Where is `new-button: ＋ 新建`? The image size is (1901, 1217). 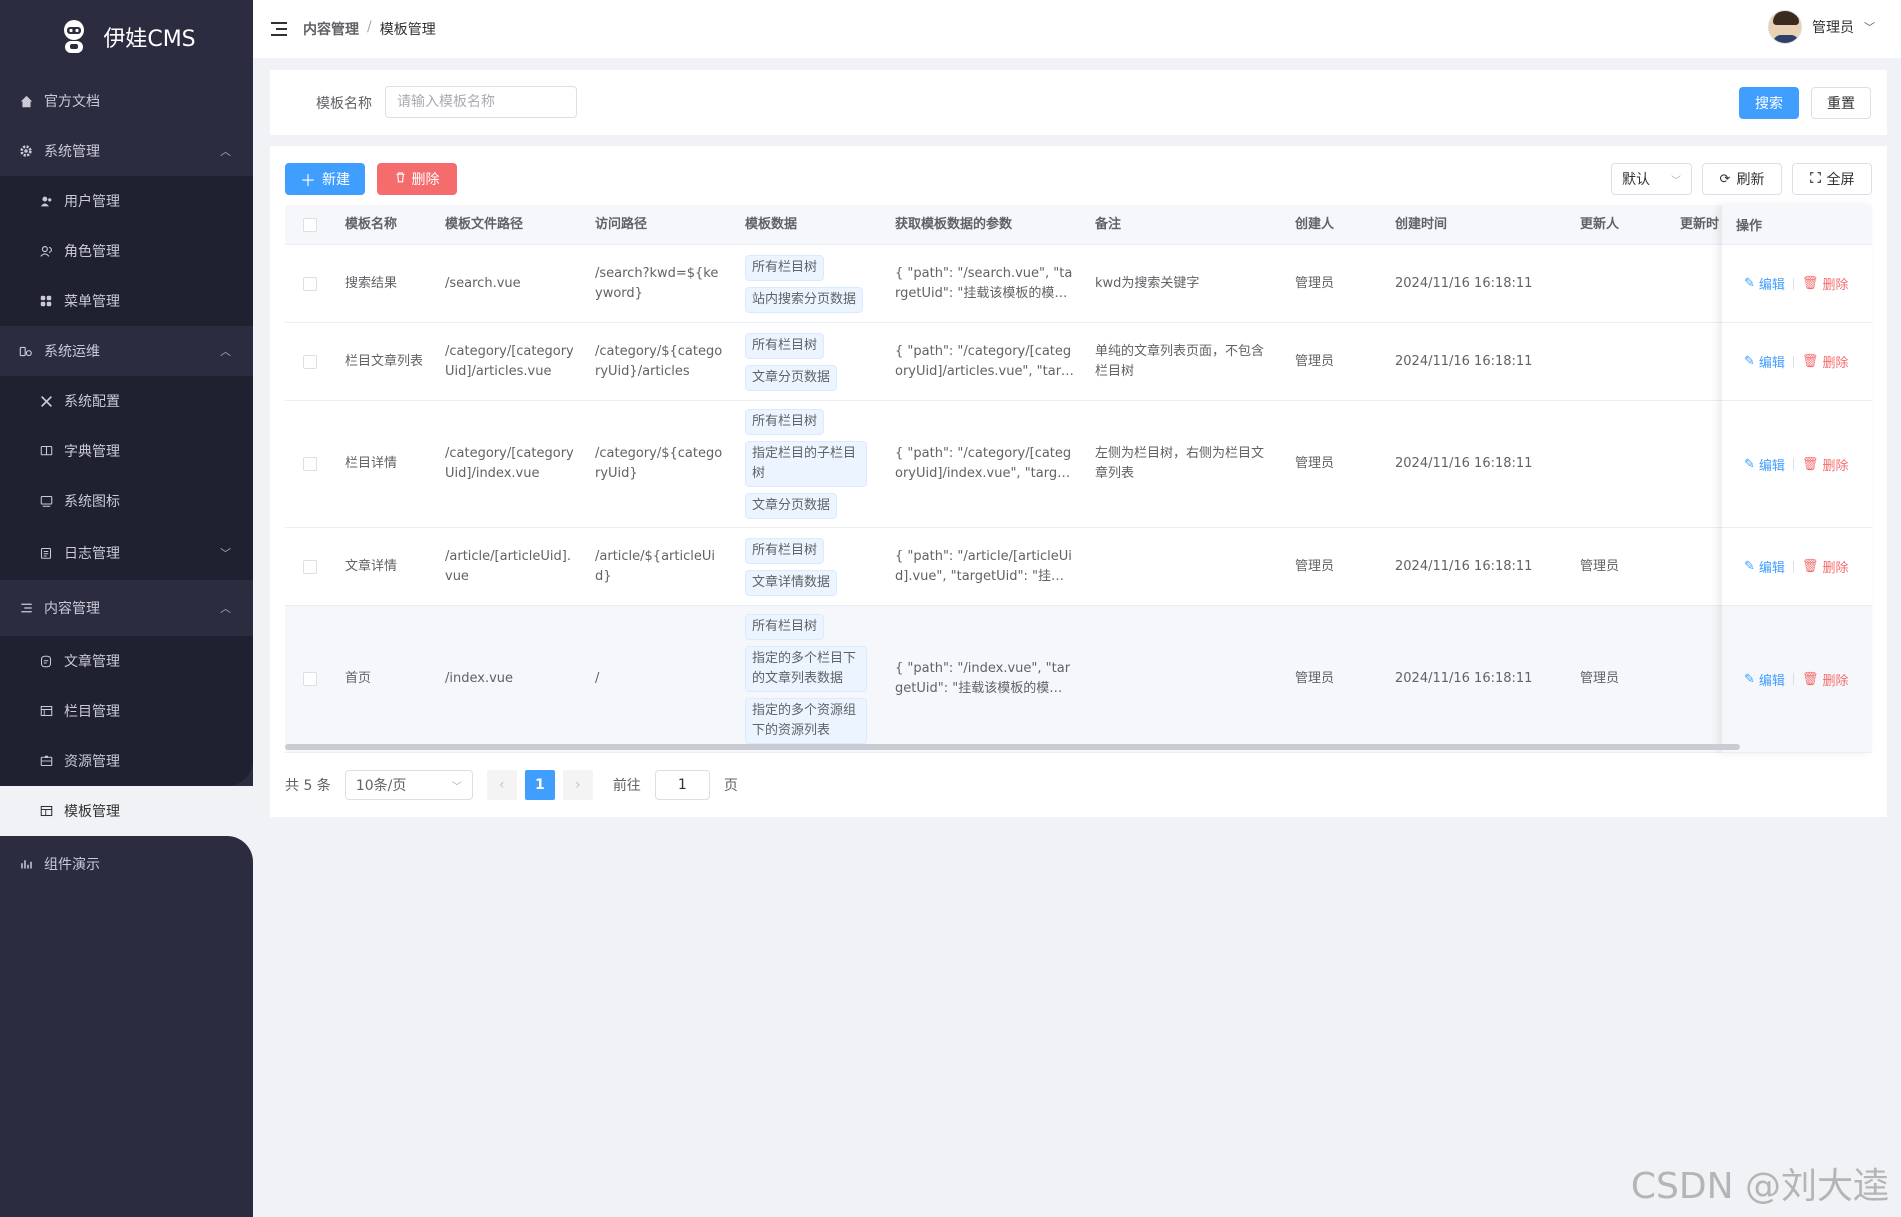
new-button: ＋ 新建 is located at coordinates (325, 179).